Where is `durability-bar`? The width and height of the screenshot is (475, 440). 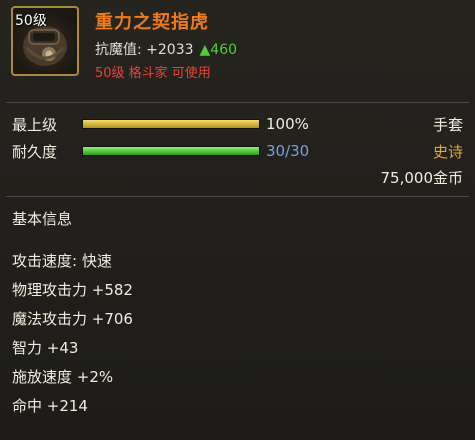 durability-bar is located at coordinates (171, 151).